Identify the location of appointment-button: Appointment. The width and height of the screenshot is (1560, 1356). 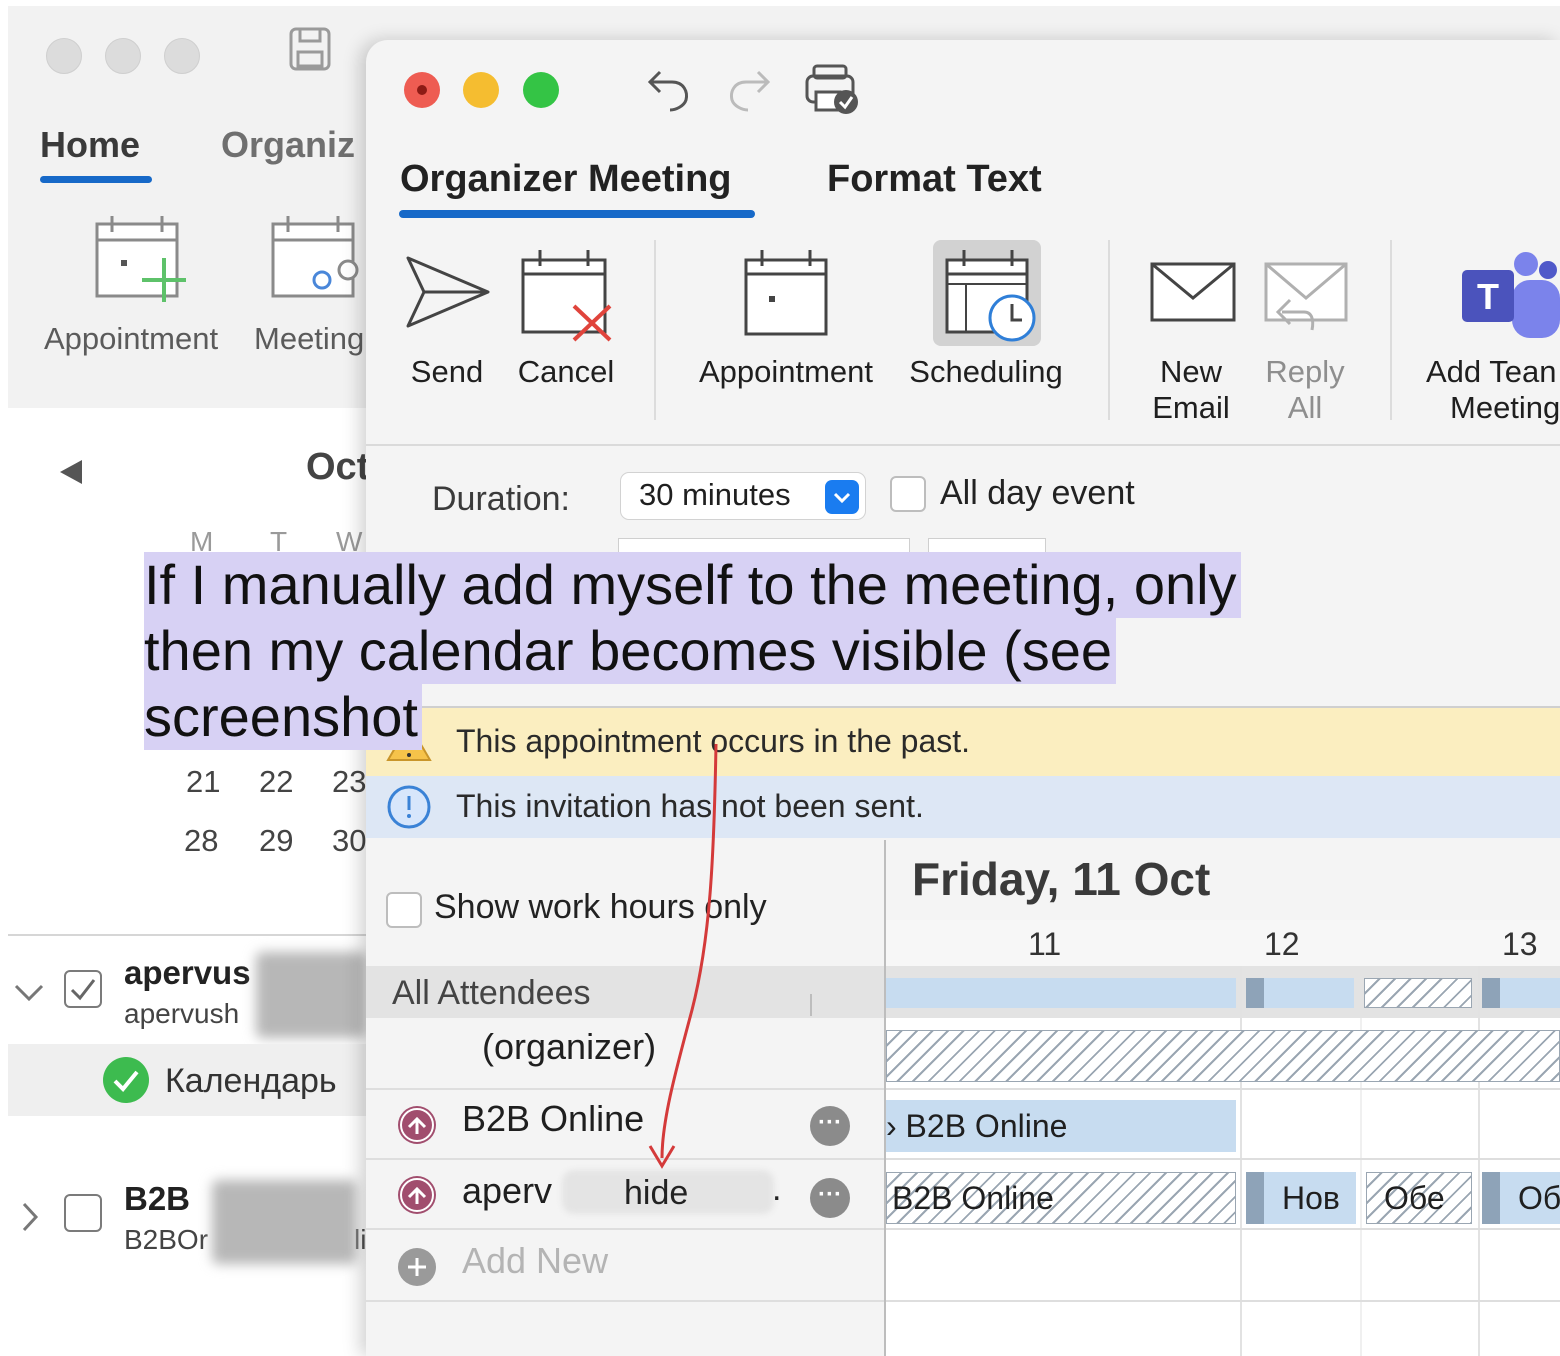
(786, 372).